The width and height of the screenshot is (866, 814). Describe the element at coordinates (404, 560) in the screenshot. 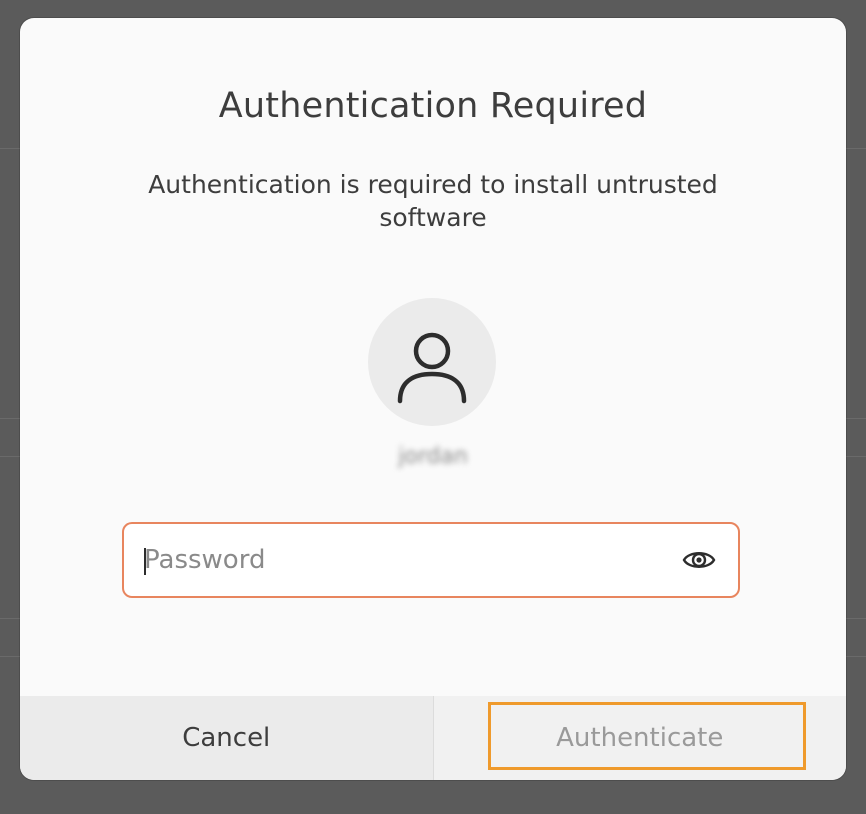

I see `password-input` at that location.